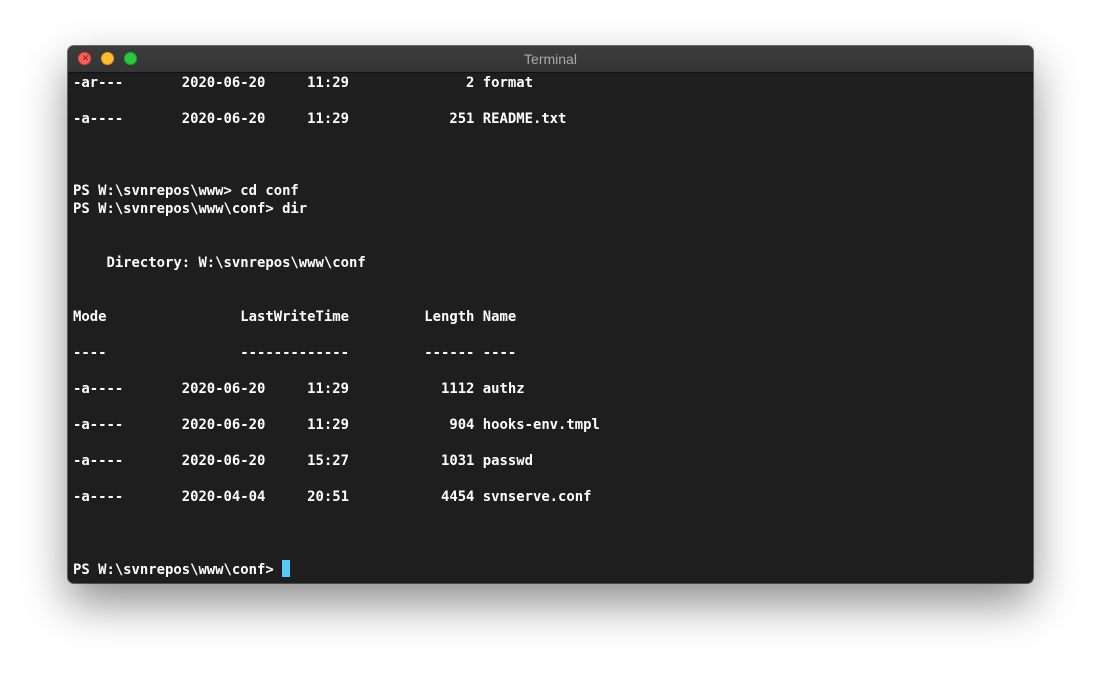 This screenshot has height=673, width=1101. I want to click on table-header: Mode LastWriteTime Length Name, so click(295, 317).